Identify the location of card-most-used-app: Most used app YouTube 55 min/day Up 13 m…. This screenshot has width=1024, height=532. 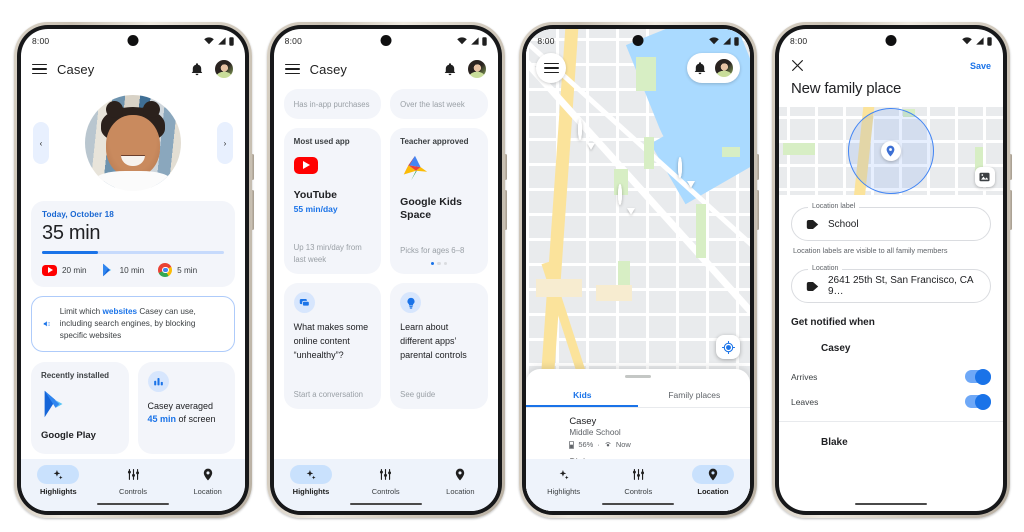
(332, 201).